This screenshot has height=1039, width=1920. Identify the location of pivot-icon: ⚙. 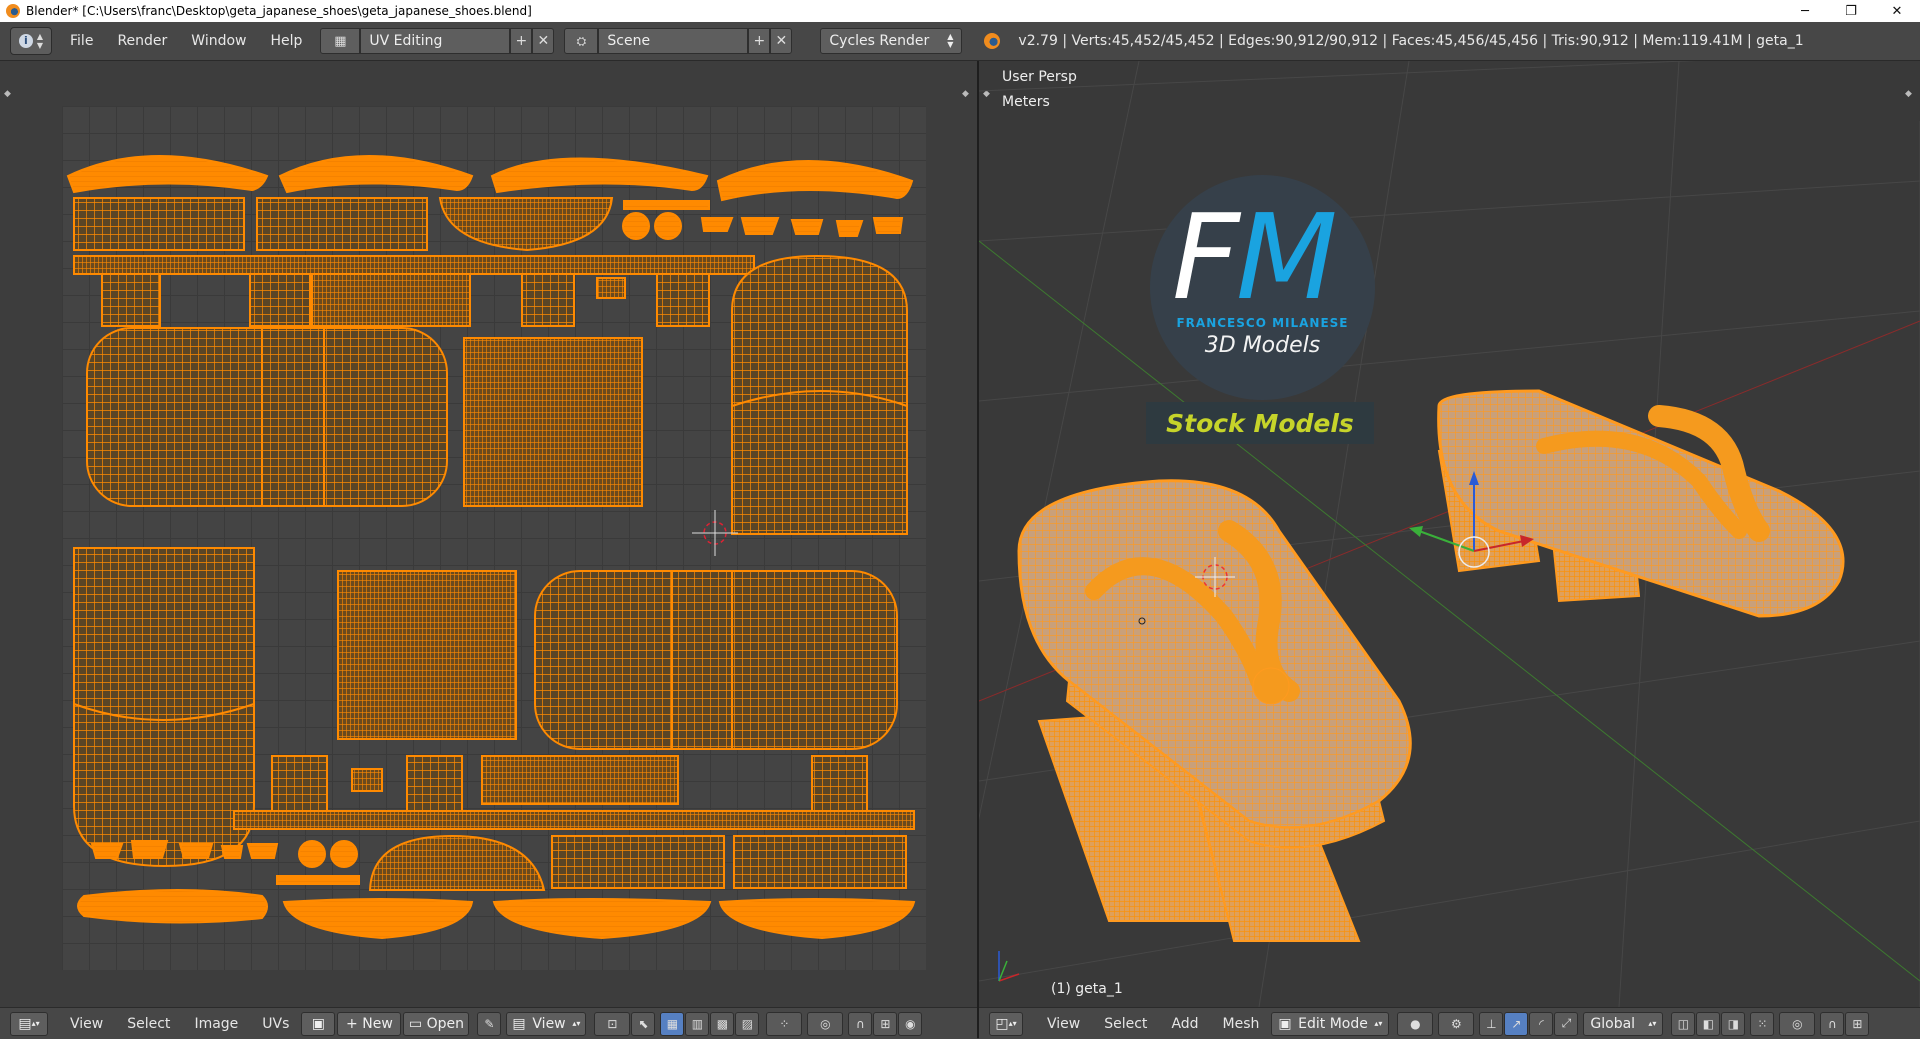
(1456, 1023).